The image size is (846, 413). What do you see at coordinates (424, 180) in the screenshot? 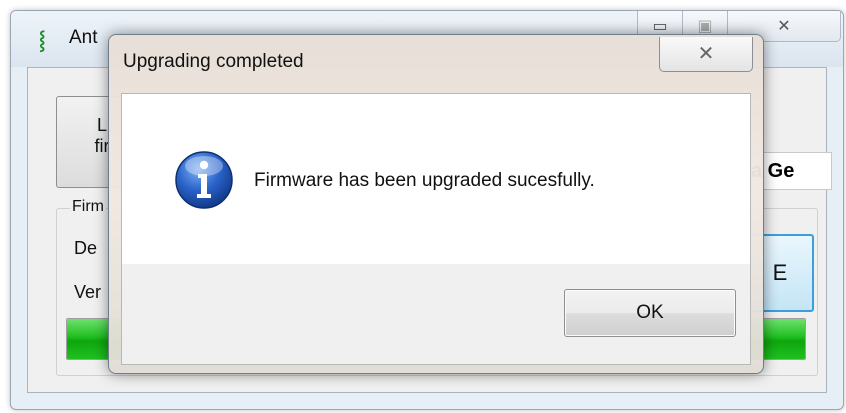
I see `dialog-message: Firmware has been upgraded sucesfully.` at bounding box center [424, 180].